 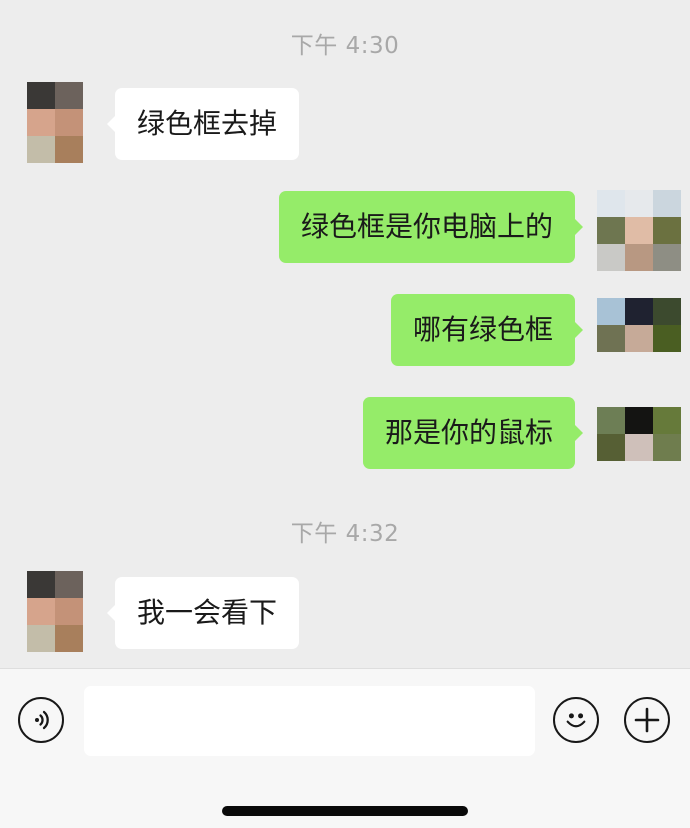 I want to click on message-text: 那是你的鼠标, so click(x=468, y=432).